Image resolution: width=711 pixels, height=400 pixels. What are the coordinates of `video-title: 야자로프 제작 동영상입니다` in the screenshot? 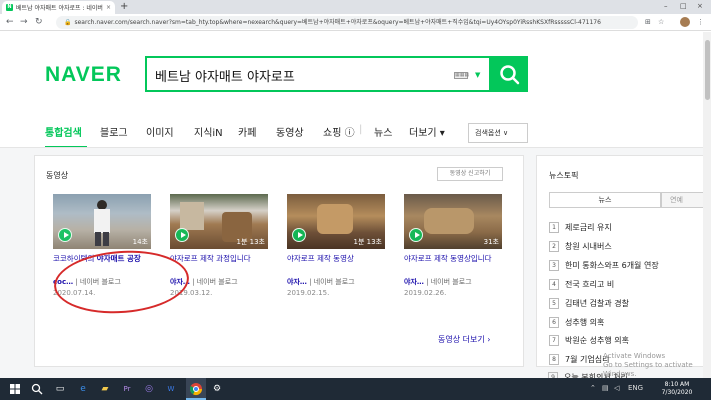 It's located at (453, 264).